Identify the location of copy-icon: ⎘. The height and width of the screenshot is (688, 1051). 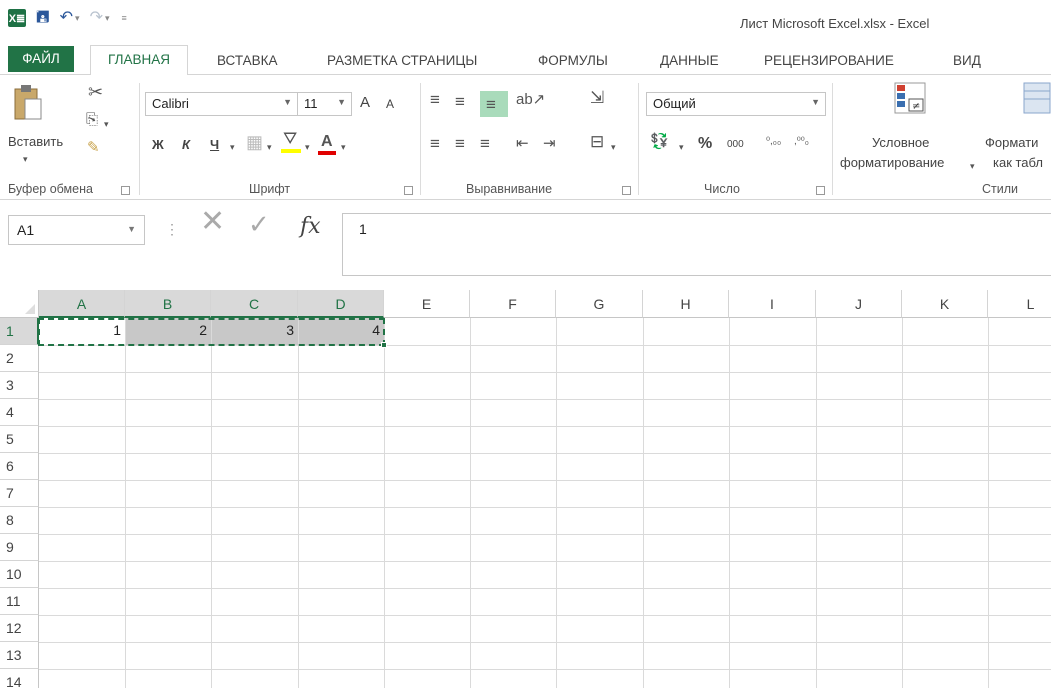
(92, 120).